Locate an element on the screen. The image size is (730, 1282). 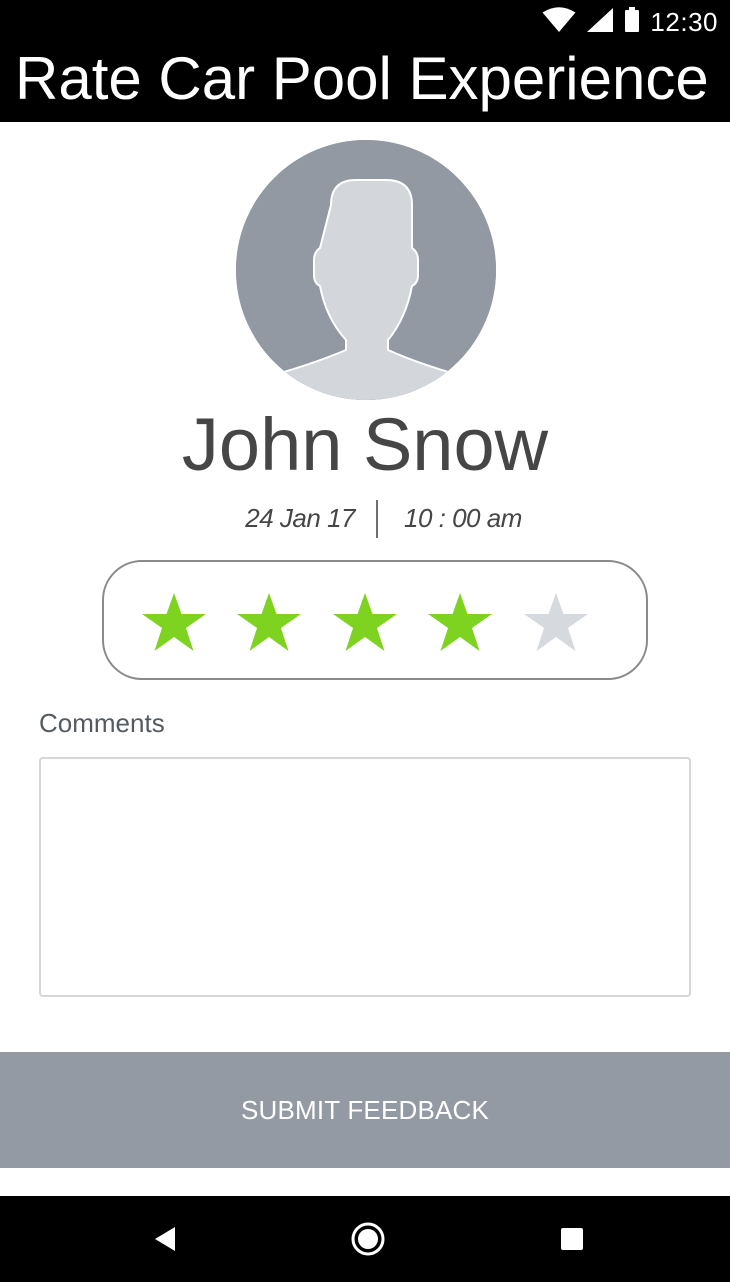
cell-signal-icon is located at coordinates (600, 22).